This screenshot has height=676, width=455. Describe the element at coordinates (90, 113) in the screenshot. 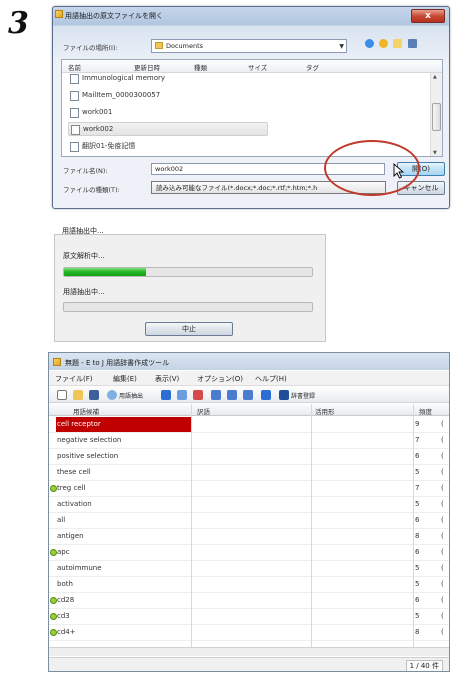

I see `file-row: work001` at that location.